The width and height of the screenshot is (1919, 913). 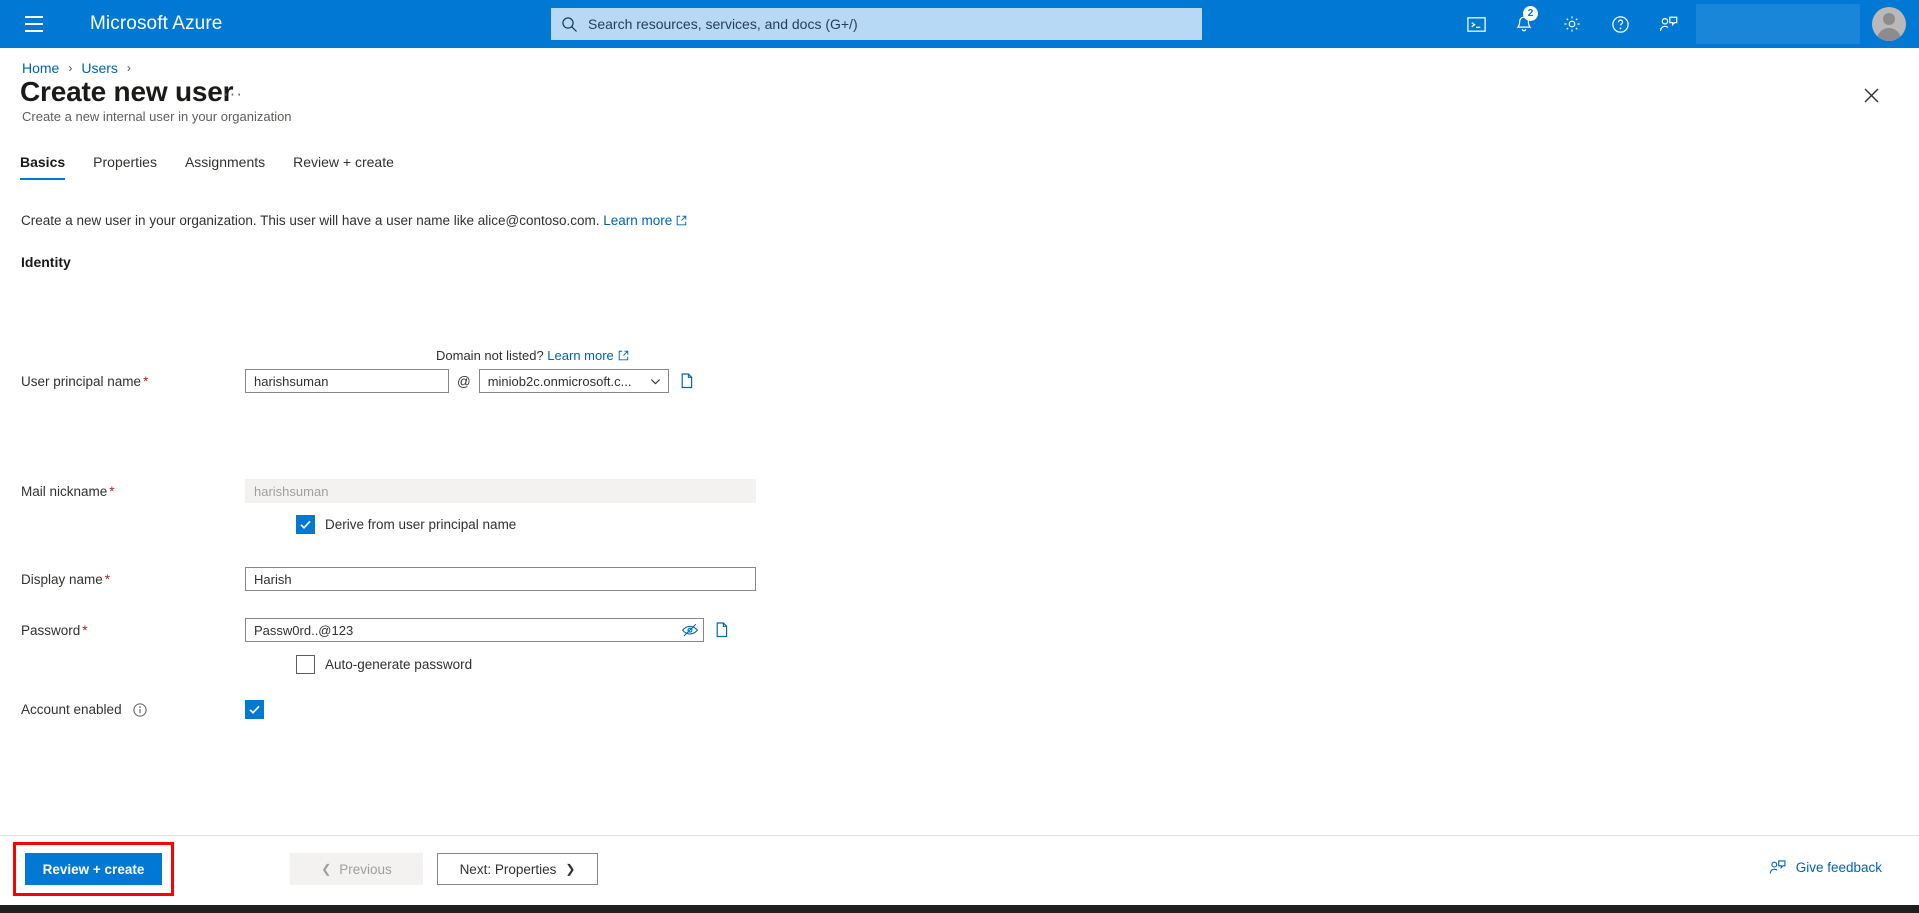 What do you see at coordinates (1777, 867) in the screenshot?
I see `feedback-person-icon` at bounding box center [1777, 867].